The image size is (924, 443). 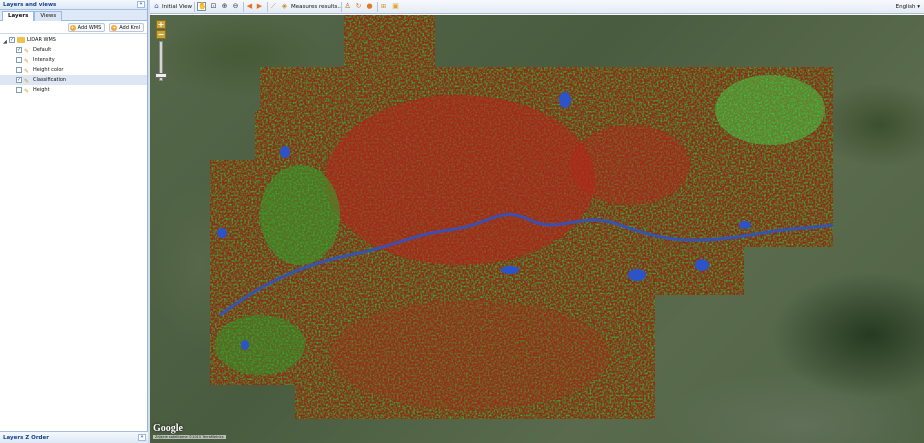 I want to click on tree-node-classification: ✓ ✎ Classification, so click(x=73, y=80).